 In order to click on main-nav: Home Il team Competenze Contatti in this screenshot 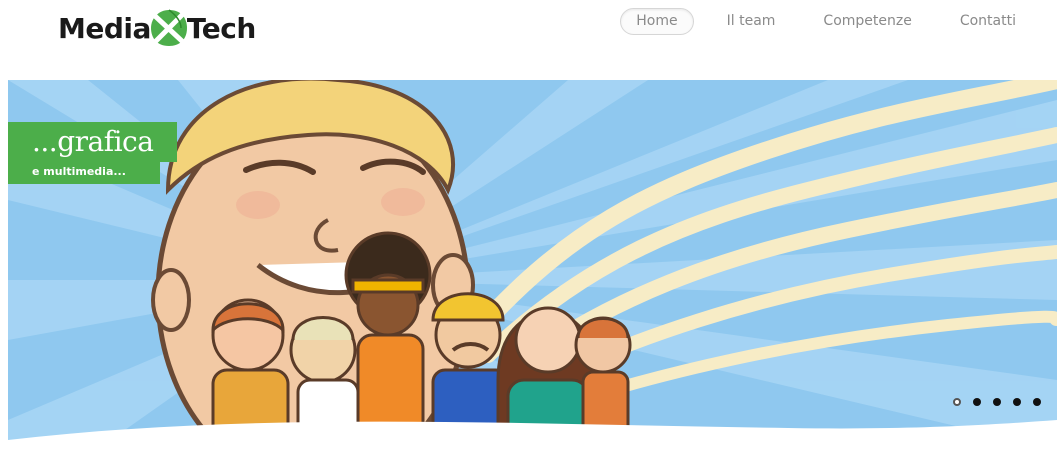, I will do `click(816, 21)`.